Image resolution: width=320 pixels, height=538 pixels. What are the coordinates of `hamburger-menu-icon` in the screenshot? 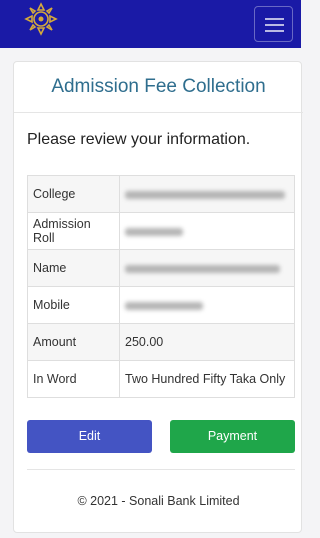 It's located at (273, 24).